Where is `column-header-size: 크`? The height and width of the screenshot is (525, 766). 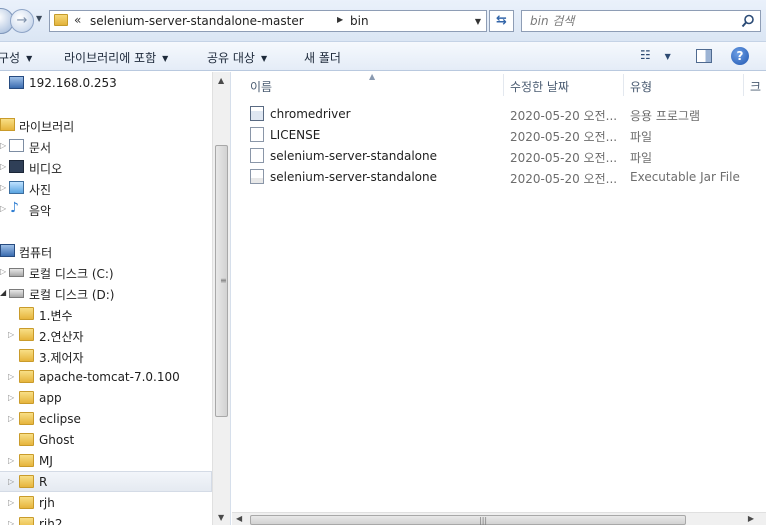 column-header-size: 크 is located at coordinates (755, 86).